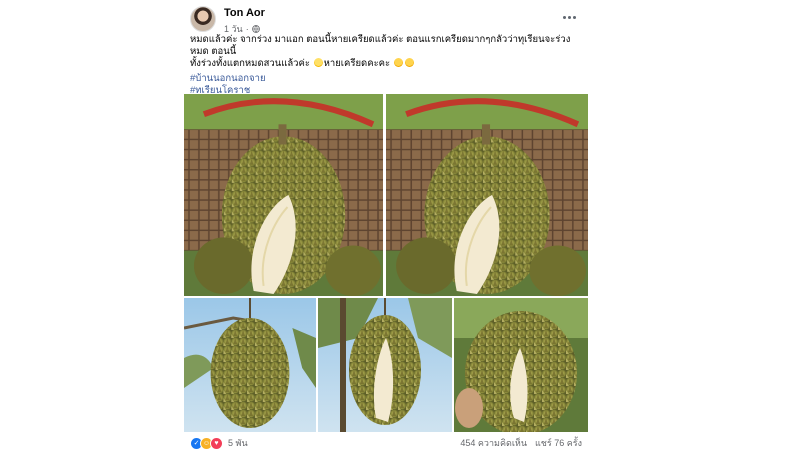 This screenshot has width=800, height=450. What do you see at coordinates (564, 17) in the screenshot?
I see `more-icon` at bounding box center [564, 17].